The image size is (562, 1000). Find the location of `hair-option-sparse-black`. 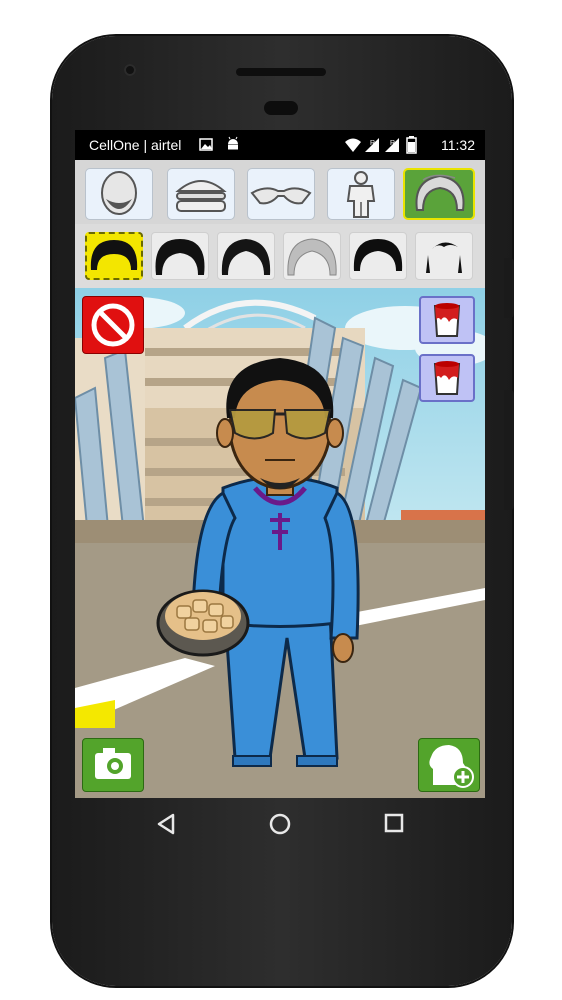

hair-option-sparse-black is located at coordinates (444, 256).